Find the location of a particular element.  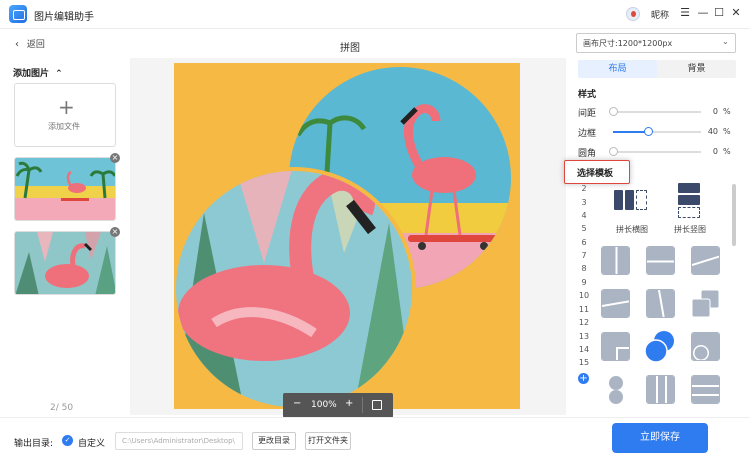

count-option: 2 is located at coordinates (584, 188).